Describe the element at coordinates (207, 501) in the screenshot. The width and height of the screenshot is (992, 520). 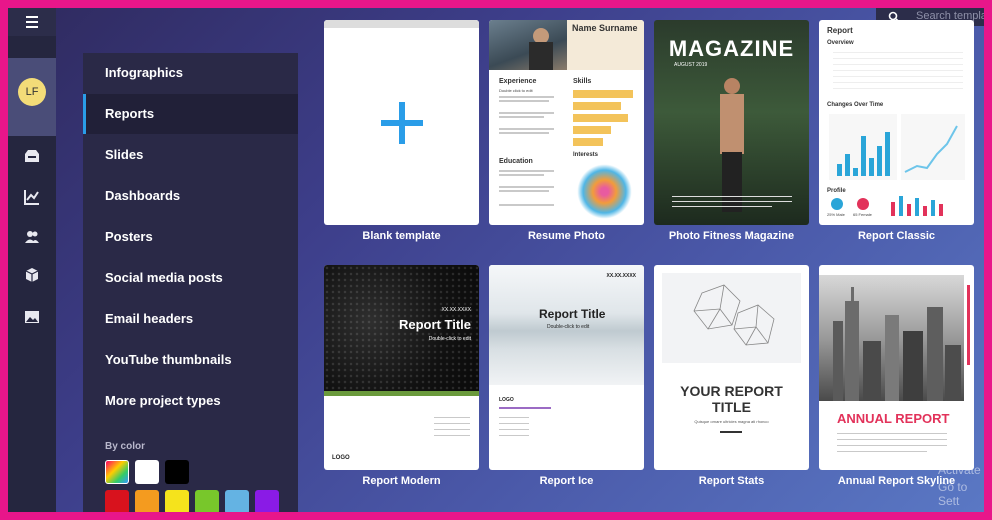
I see `color-swatch-green` at that location.